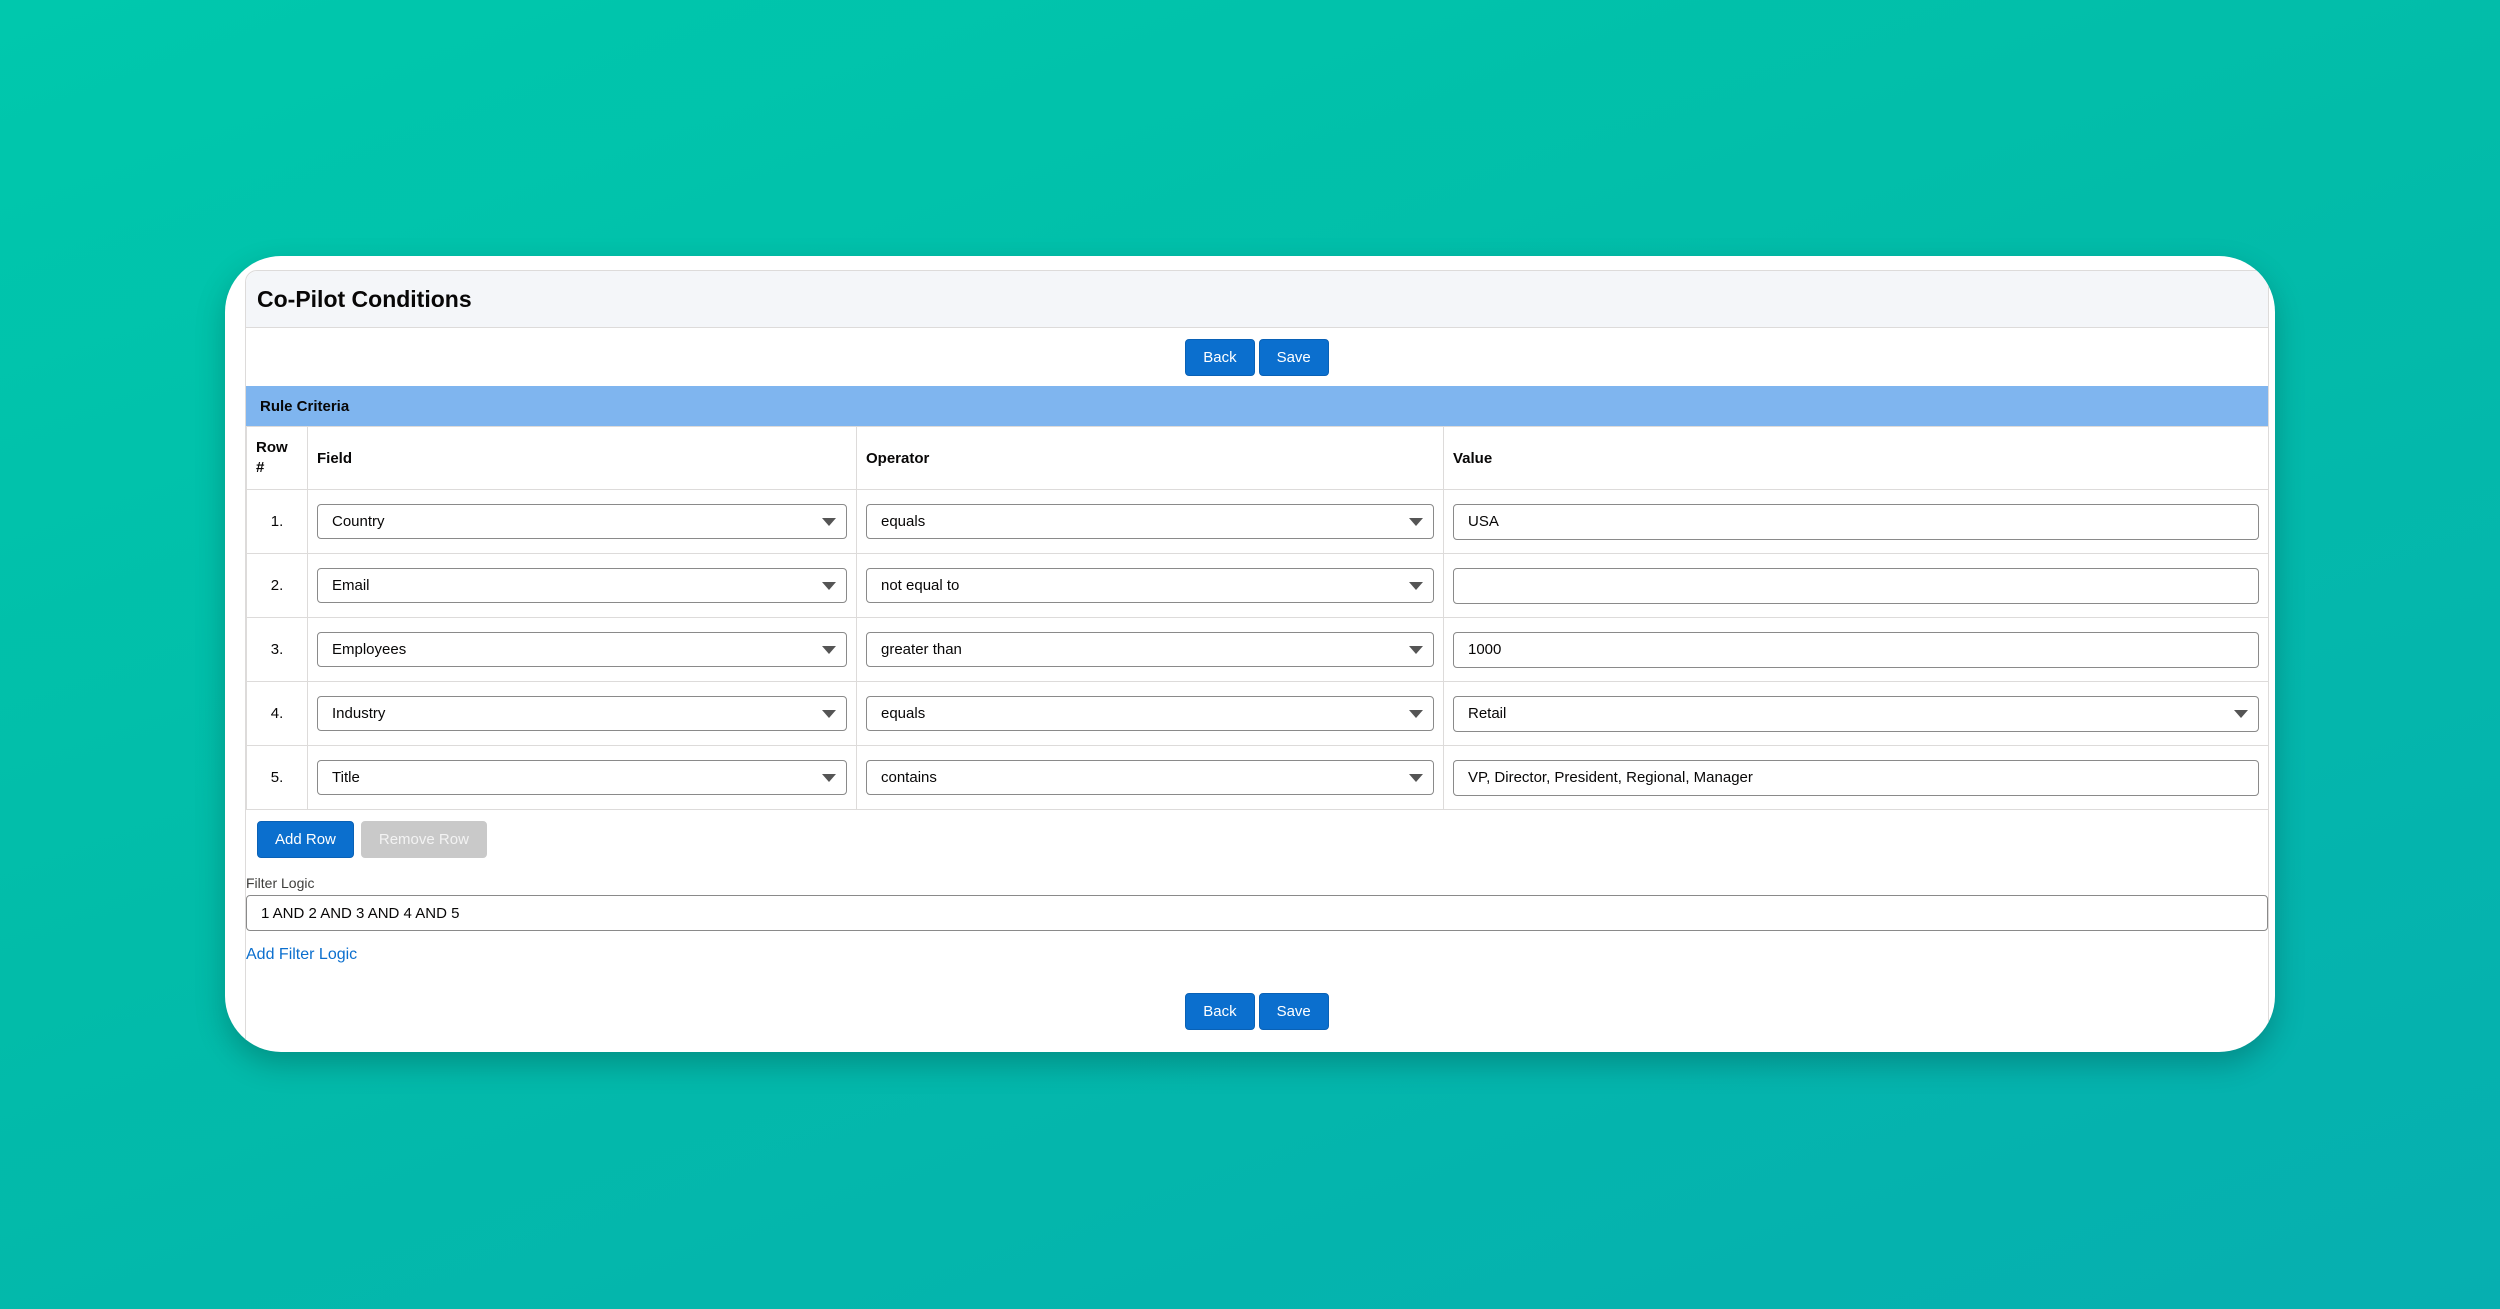 This screenshot has height=1309, width=2500. I want to click on row-number: 1., so click(277, 521).